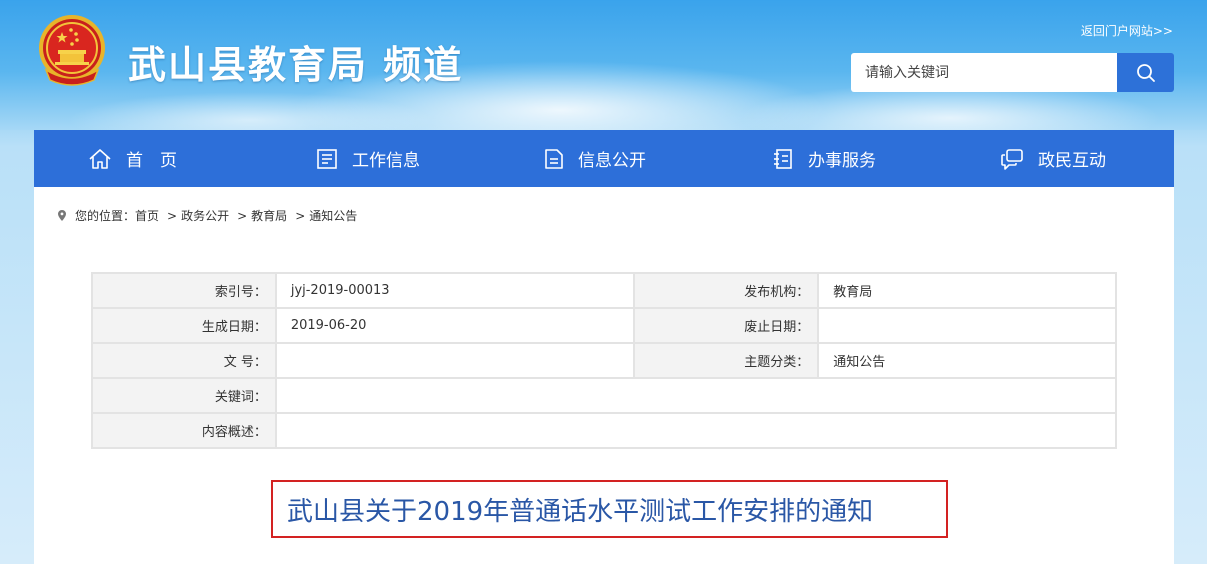 The width and height of the screenshot is (1207, 564). I want to click on list-document-icon, so click(327, 158).